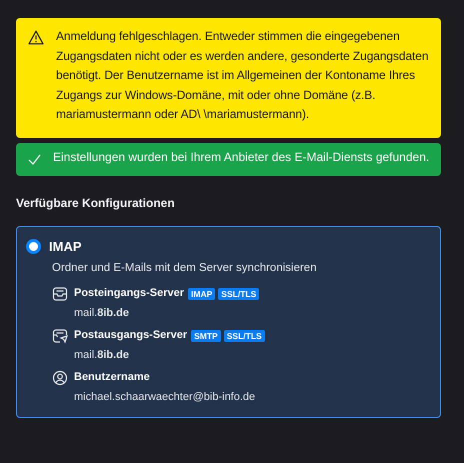 This screenshot has width=464, height=463. What do you see at coordinates (60, 336) in the screenshot?
I see `mail-send-icon` at bounding box center [60, 336].